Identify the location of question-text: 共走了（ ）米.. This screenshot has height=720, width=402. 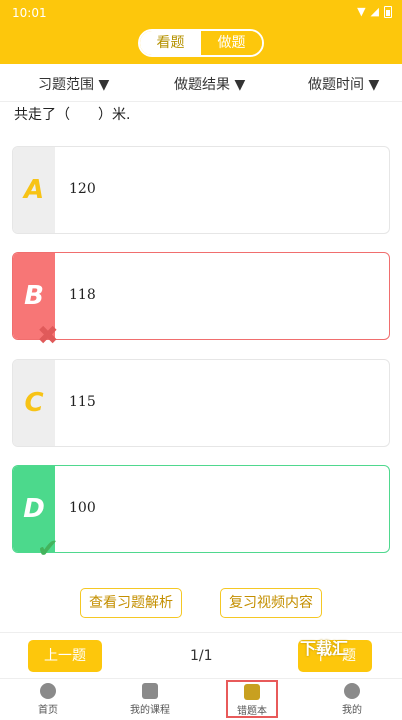
(72, 115).